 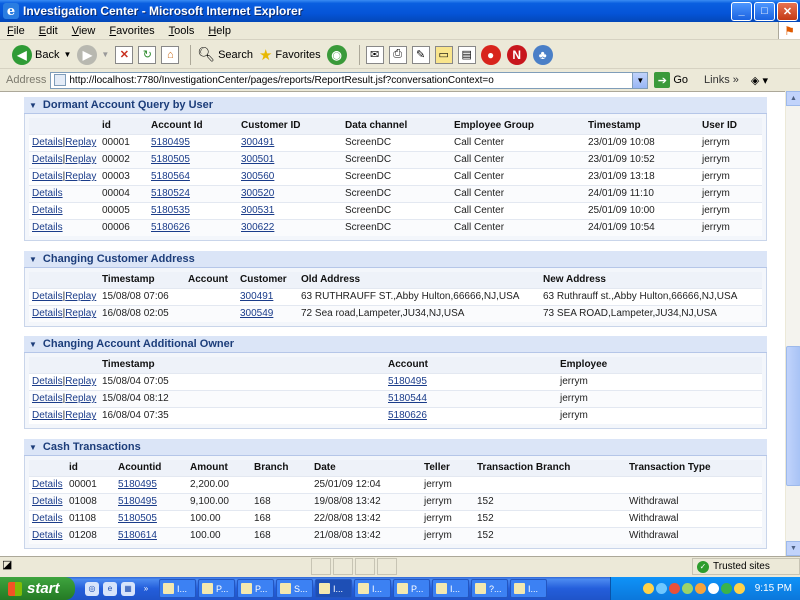 I want to click on panel-header: ▼ Dormant Account Query by User, so click(x=395, y=105).